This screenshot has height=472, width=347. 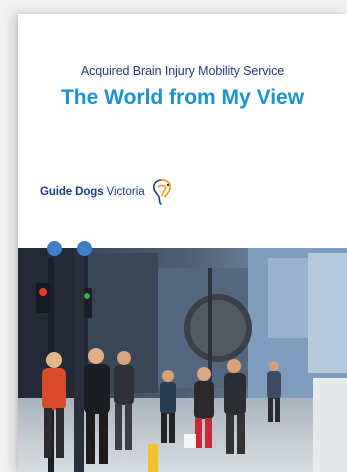 What do you see at coordinates (161, 192) in the screenshot?
I see `guide-dog-logo-icon` at bounding box center [161, 192].